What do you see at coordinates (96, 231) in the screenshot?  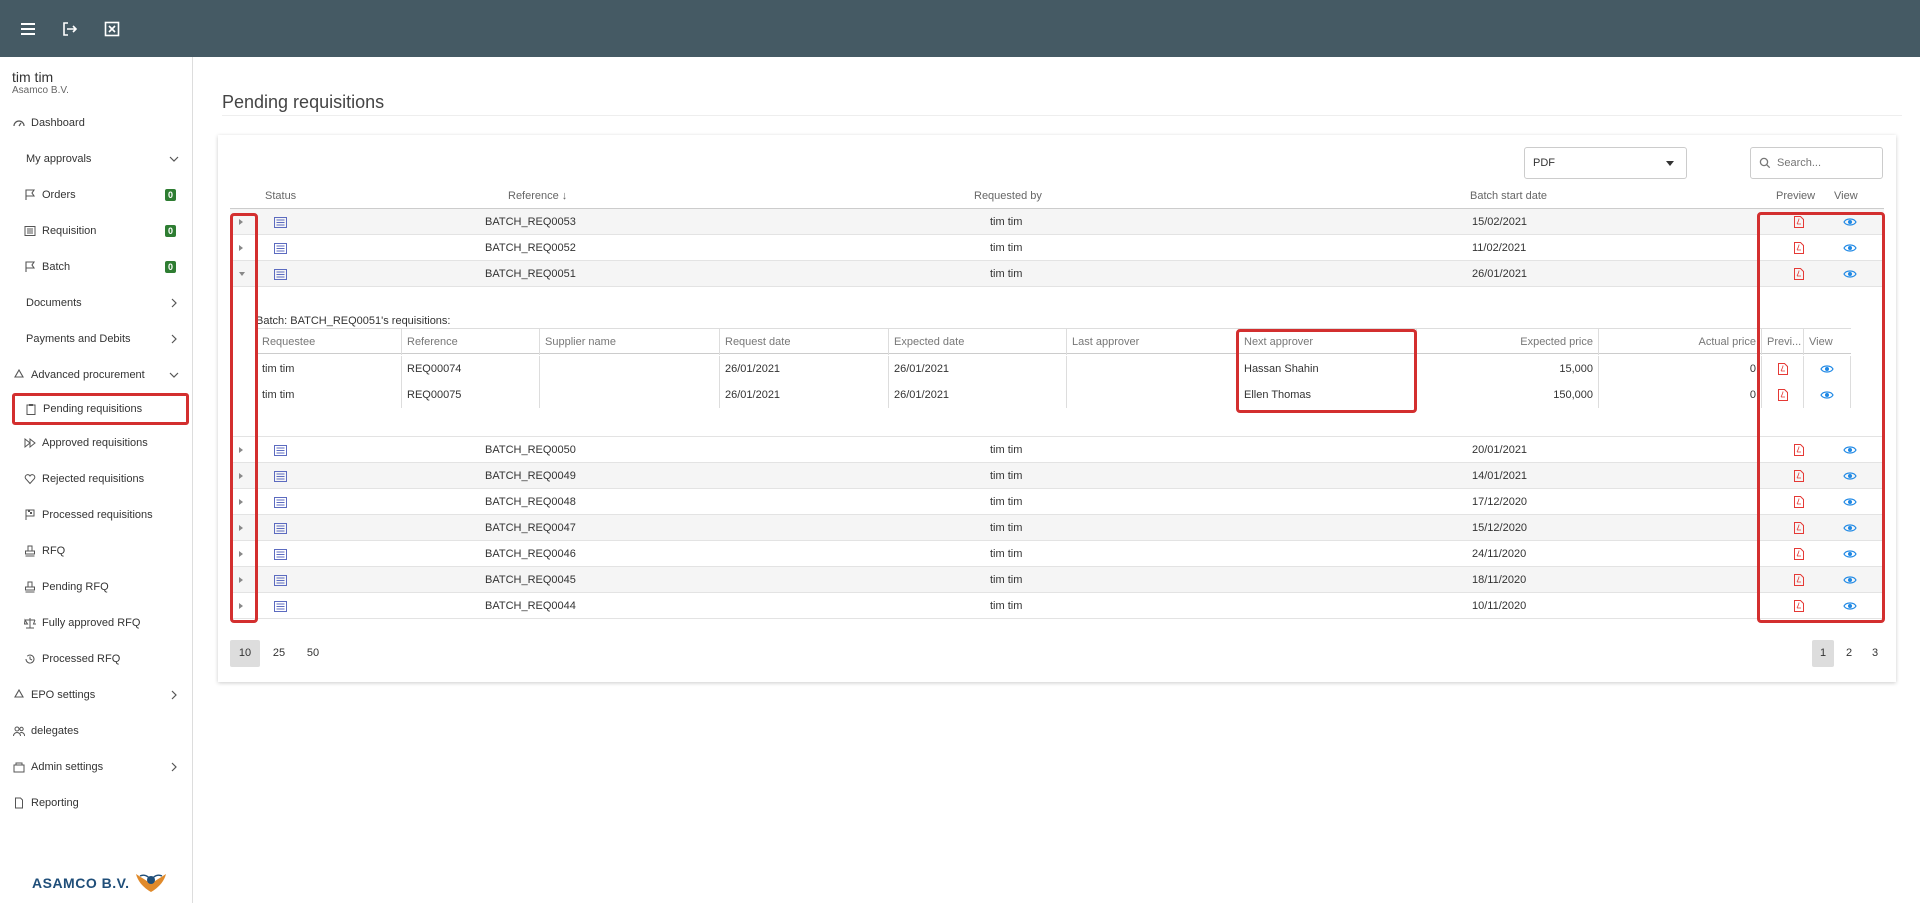 I see `sidebar-item-requisition: Requisition 0` at bounding box center [96, 231].